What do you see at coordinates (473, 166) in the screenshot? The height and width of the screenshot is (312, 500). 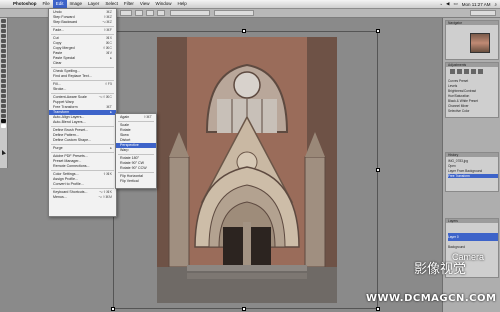 I see `history-row: Open` at bounding box center [473, 166].